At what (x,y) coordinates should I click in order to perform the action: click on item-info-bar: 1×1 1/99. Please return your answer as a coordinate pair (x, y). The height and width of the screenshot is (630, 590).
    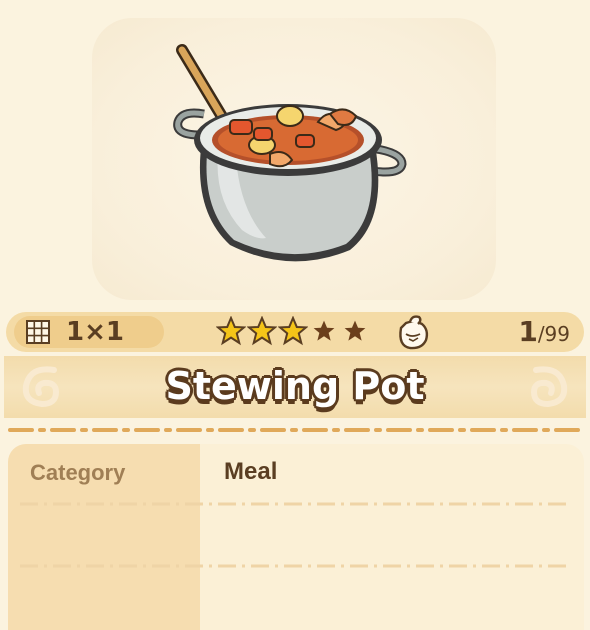
    Looking at the image, I should click on (295, 332).